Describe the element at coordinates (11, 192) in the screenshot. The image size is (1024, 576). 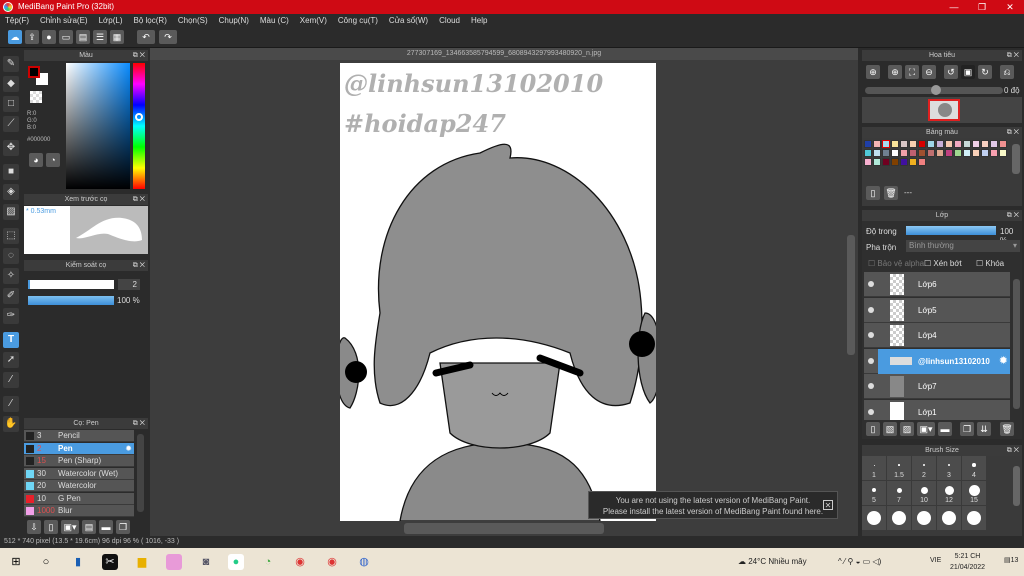
I see `fill-tool-icon: ◈` at that location.